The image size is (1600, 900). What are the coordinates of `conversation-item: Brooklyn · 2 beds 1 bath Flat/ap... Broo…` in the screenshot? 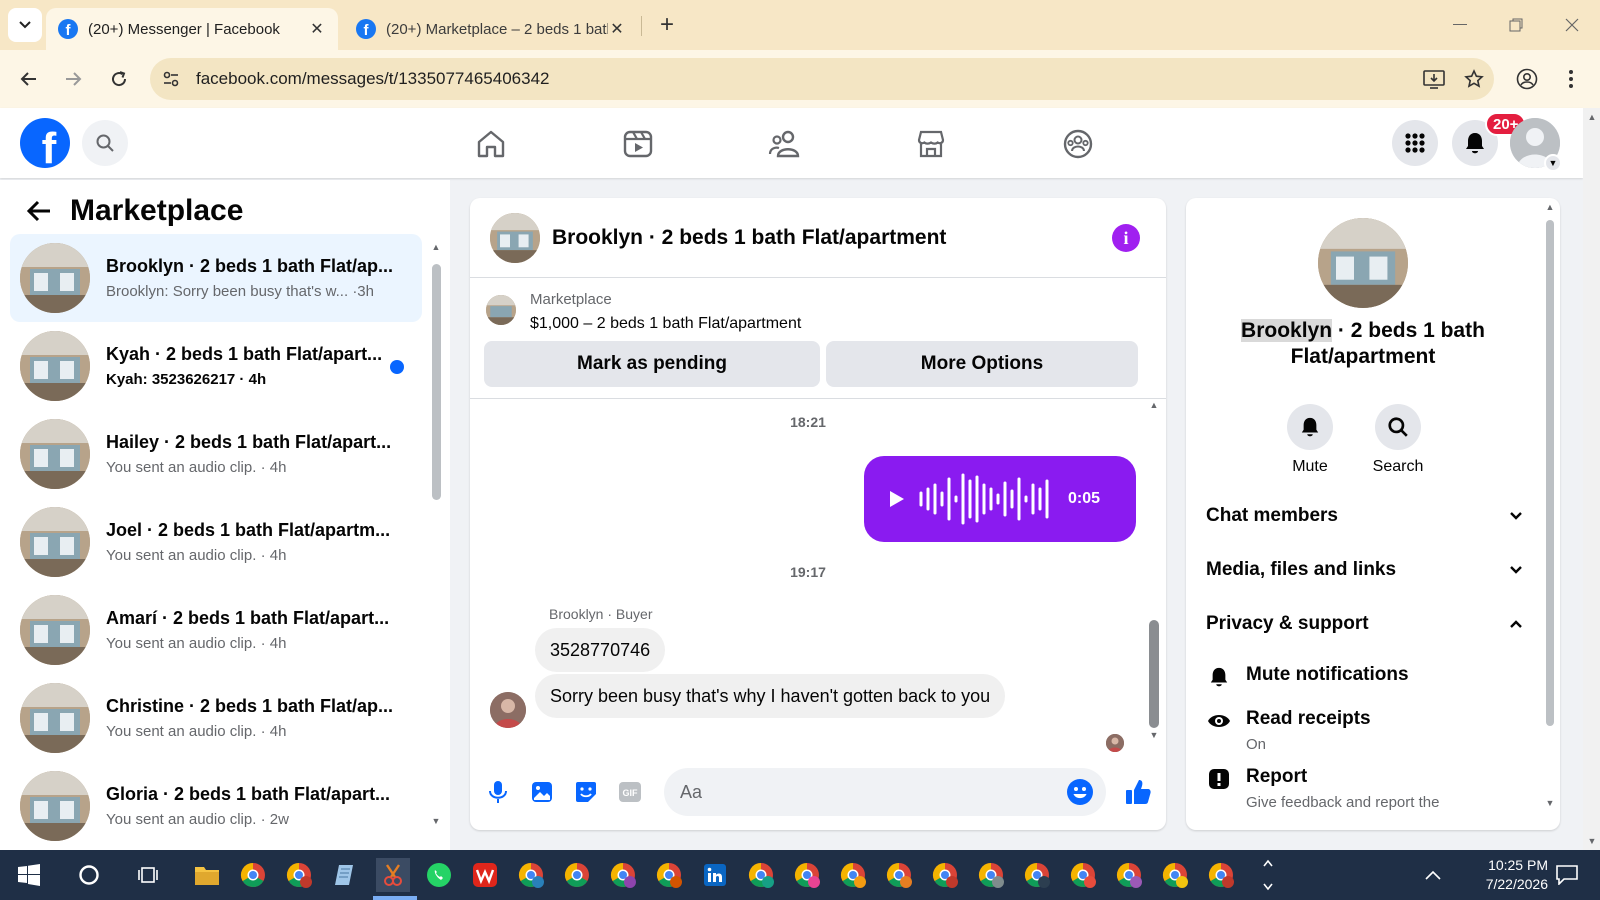 It's located at (216, 278).